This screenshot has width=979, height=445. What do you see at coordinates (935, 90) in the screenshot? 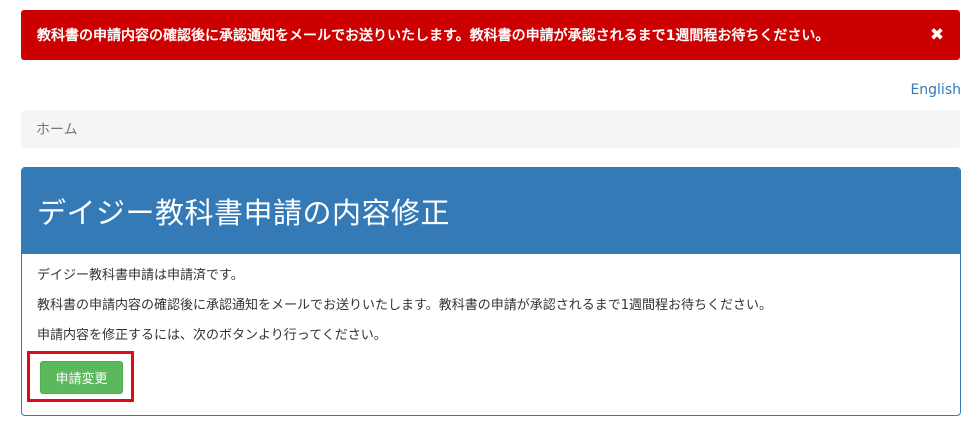
I see `language-link-english: English` at bounding box center [935, 90].